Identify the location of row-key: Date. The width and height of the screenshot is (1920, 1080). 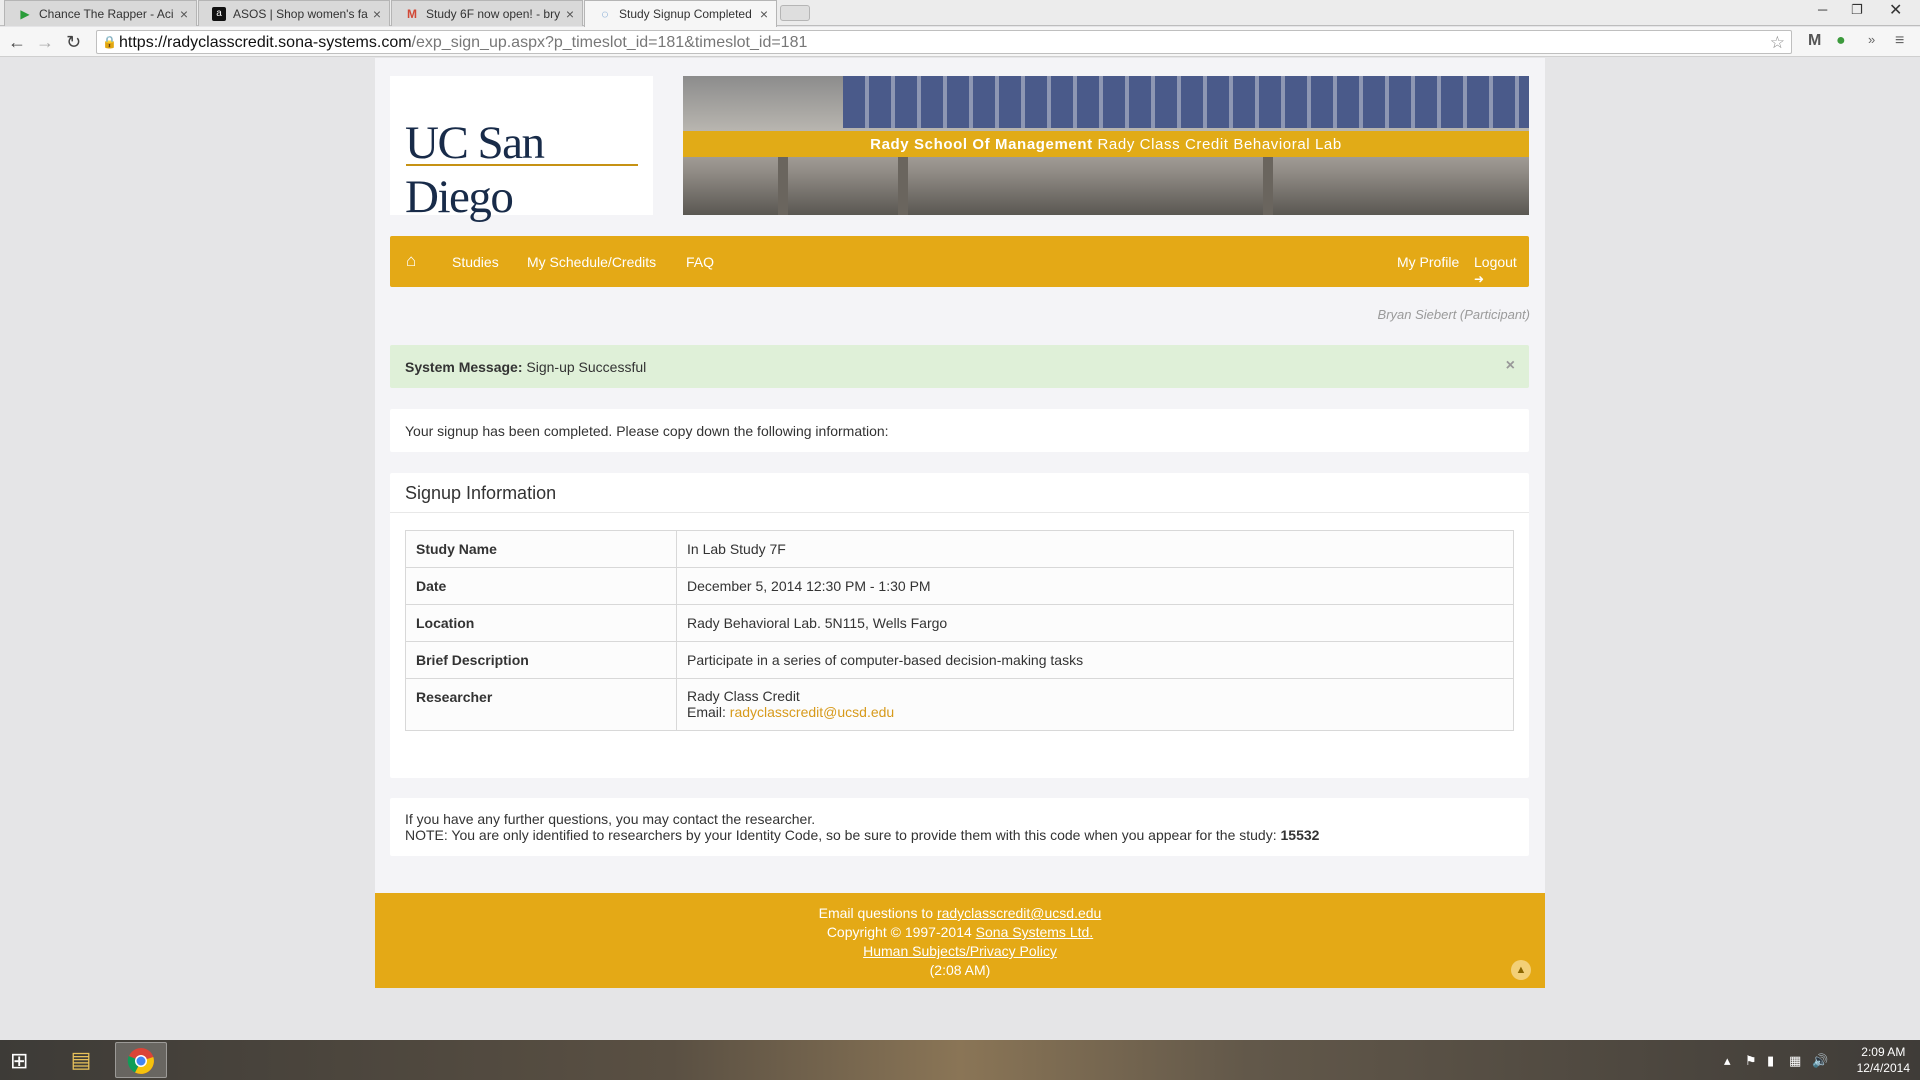
(541, 586).